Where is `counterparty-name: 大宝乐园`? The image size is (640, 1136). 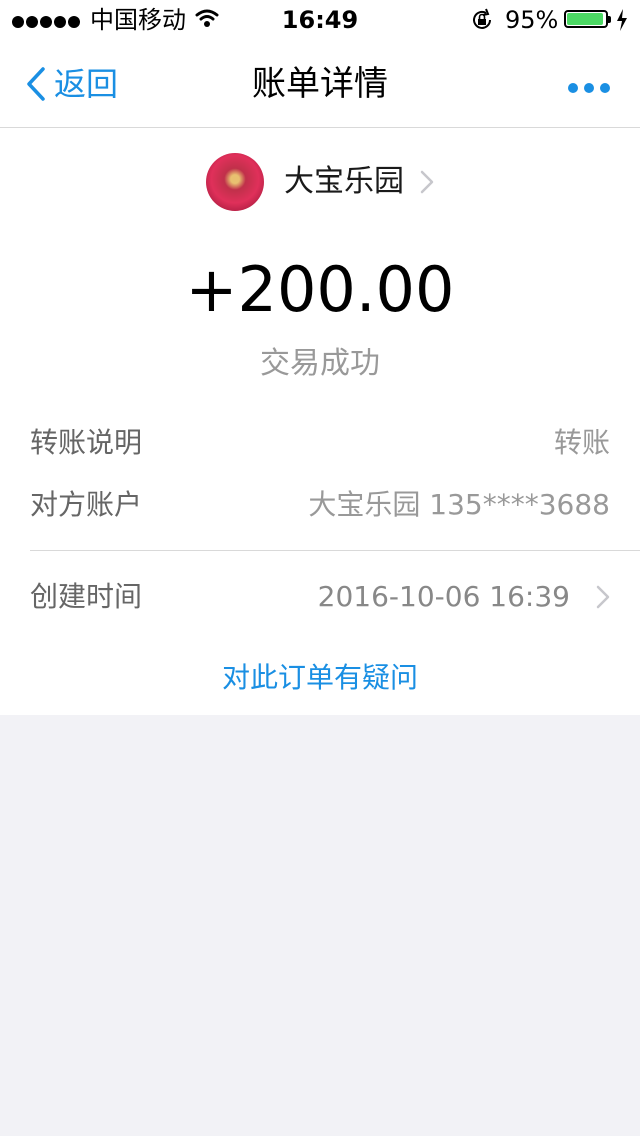
counterparty-name: 大宝乐园 is located at coordinates (344, 181).